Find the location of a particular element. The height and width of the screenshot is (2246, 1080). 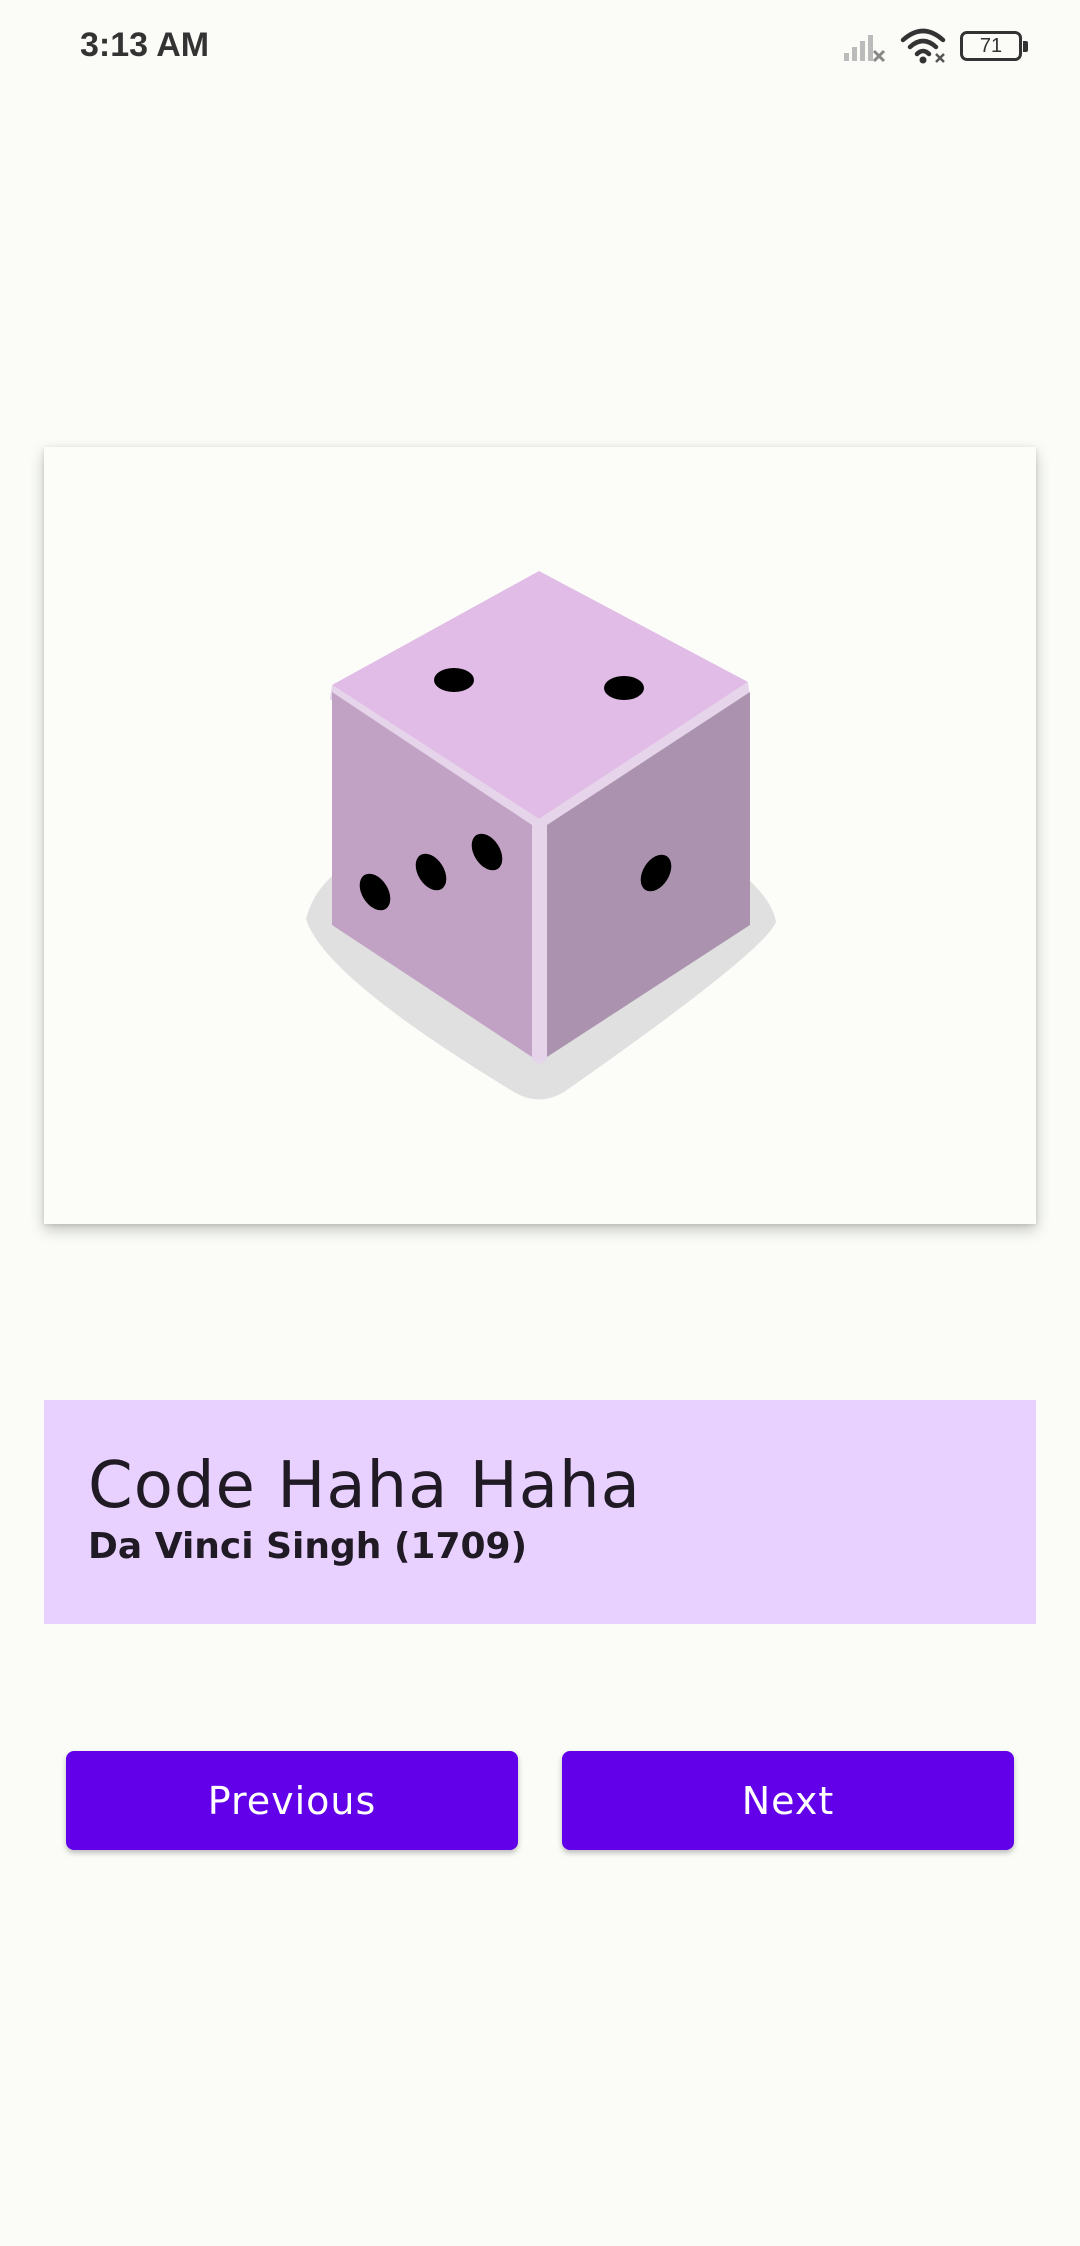

battery-icon: 71 is located at coordinates (994, 46).